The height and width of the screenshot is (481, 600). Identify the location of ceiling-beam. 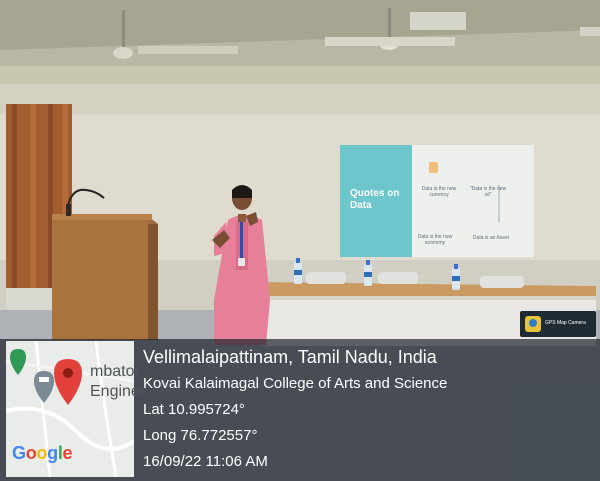
(300, 75).